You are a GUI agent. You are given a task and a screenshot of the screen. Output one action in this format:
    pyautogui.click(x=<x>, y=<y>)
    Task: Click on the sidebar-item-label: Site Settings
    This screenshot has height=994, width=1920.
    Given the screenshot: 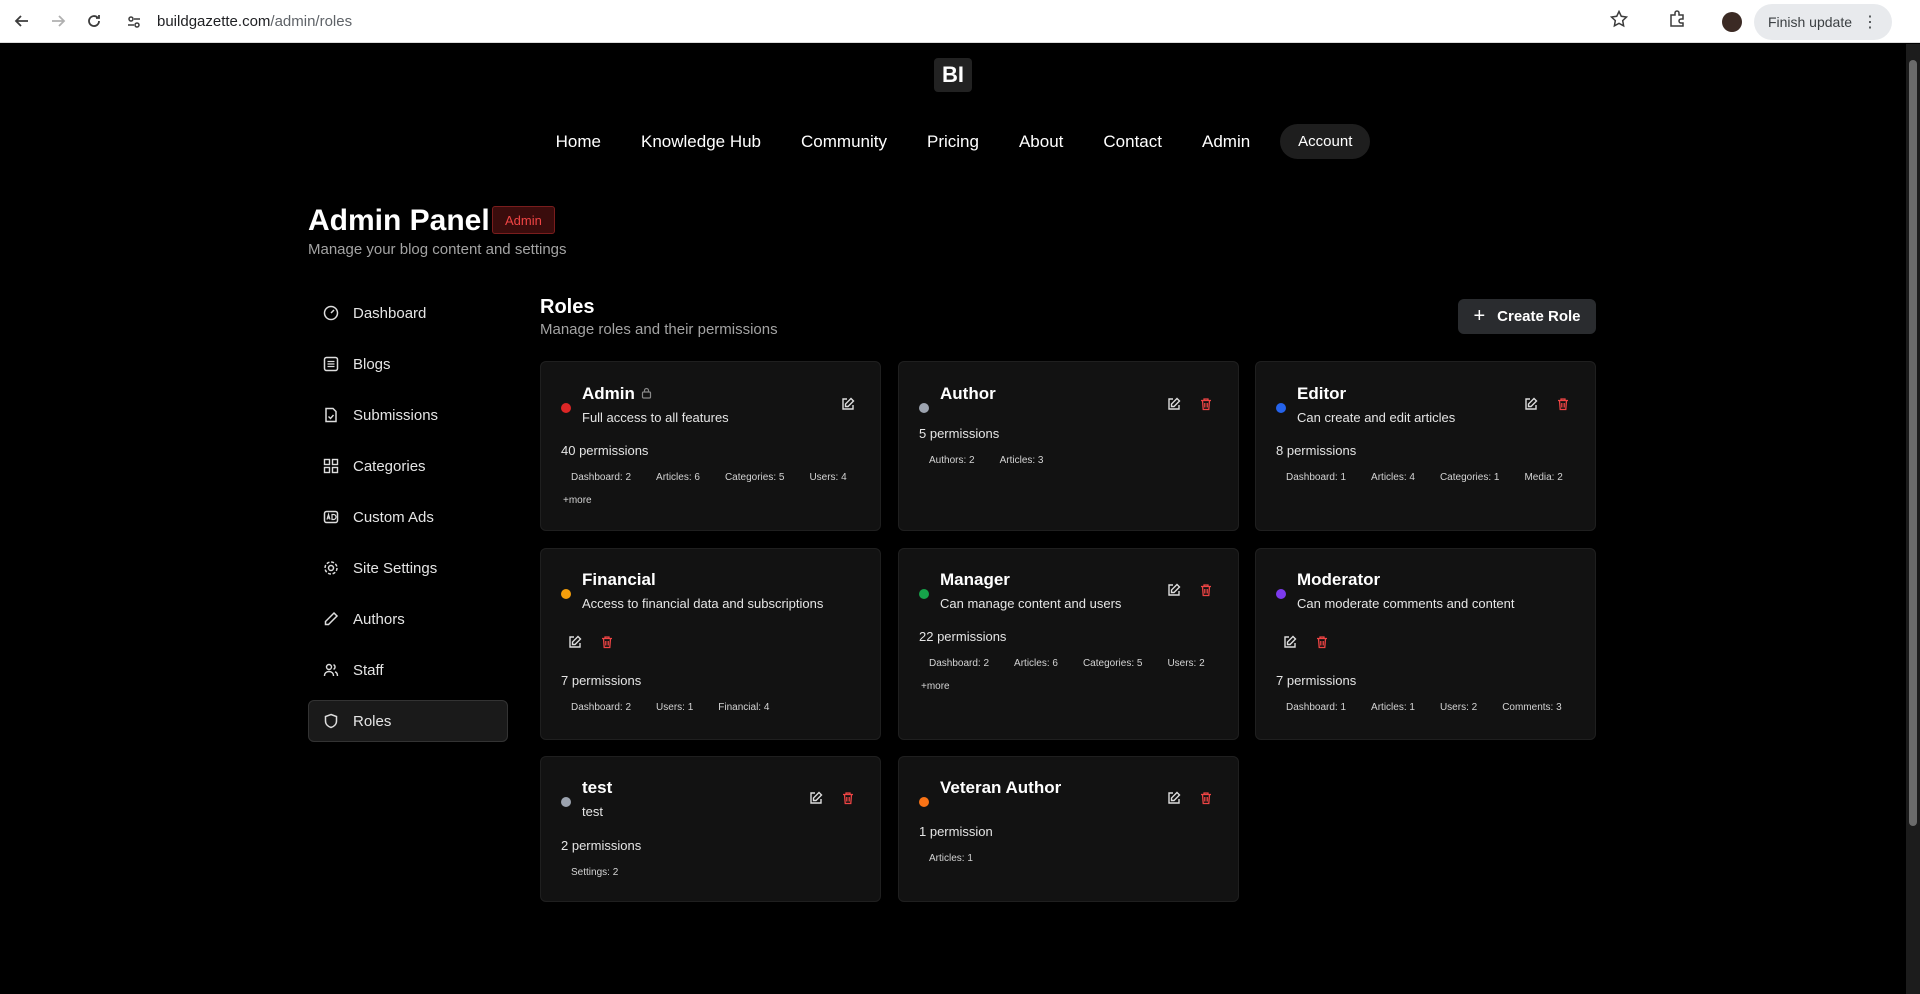 What is the action you would take?
    pyautogui.click(x=395, y=568)
    